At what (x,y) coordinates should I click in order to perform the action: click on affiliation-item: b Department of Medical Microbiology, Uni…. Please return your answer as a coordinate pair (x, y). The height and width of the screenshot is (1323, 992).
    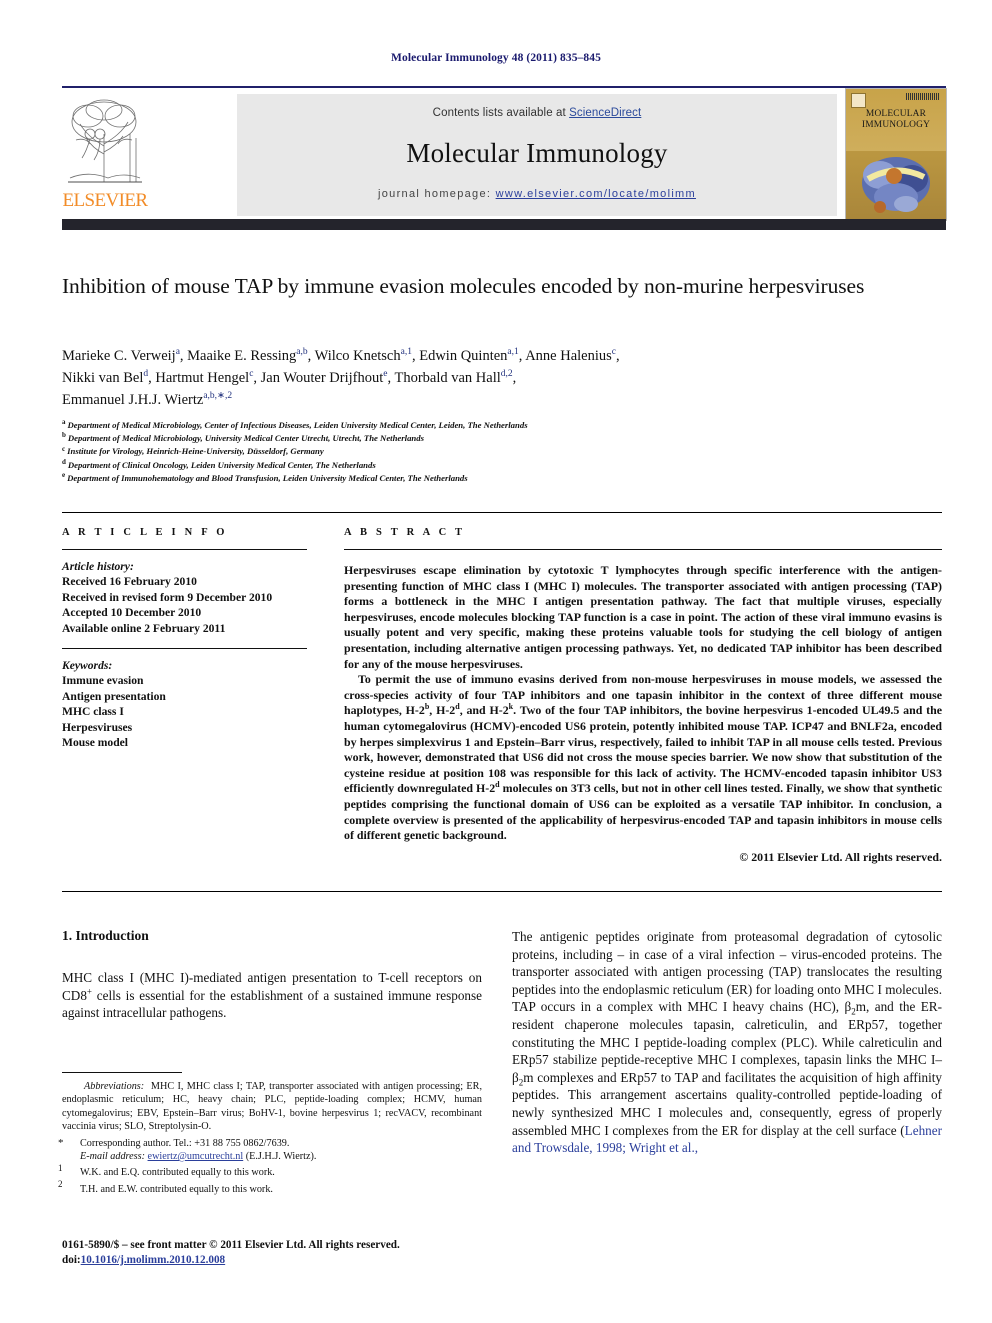
    Looking at the image, I should click on (504, 438).